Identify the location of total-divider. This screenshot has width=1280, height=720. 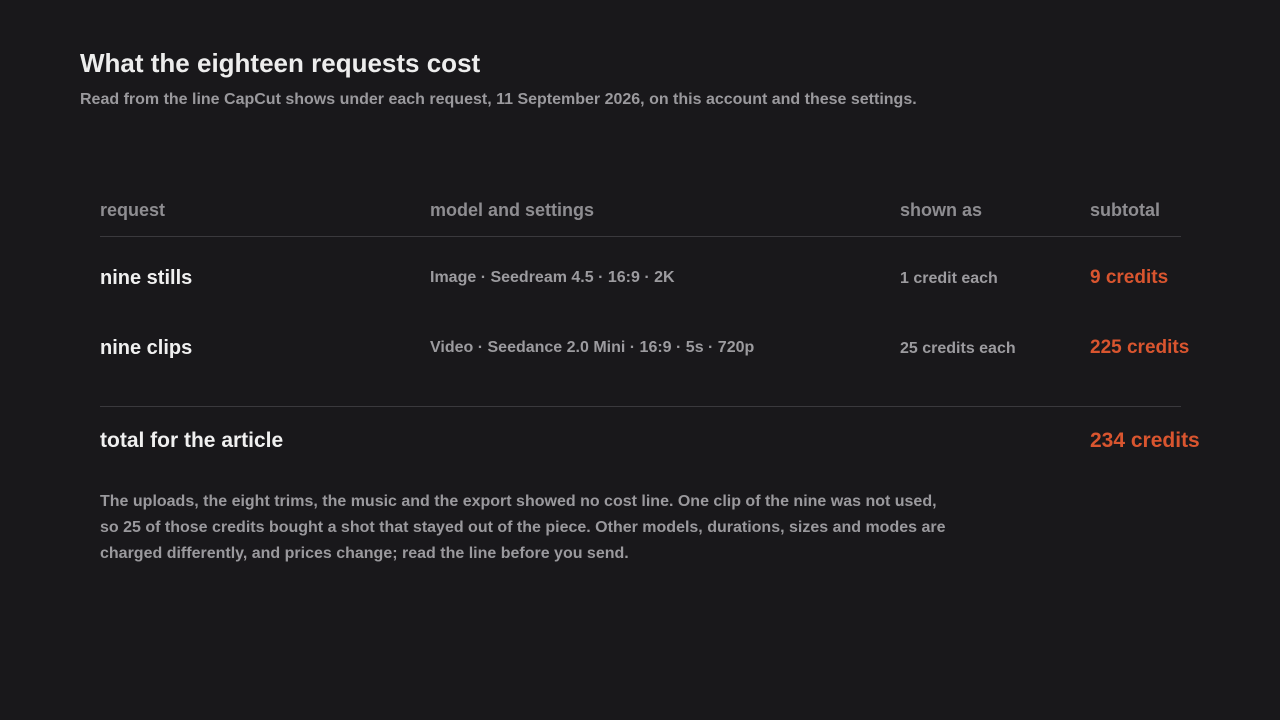
(640, 406).